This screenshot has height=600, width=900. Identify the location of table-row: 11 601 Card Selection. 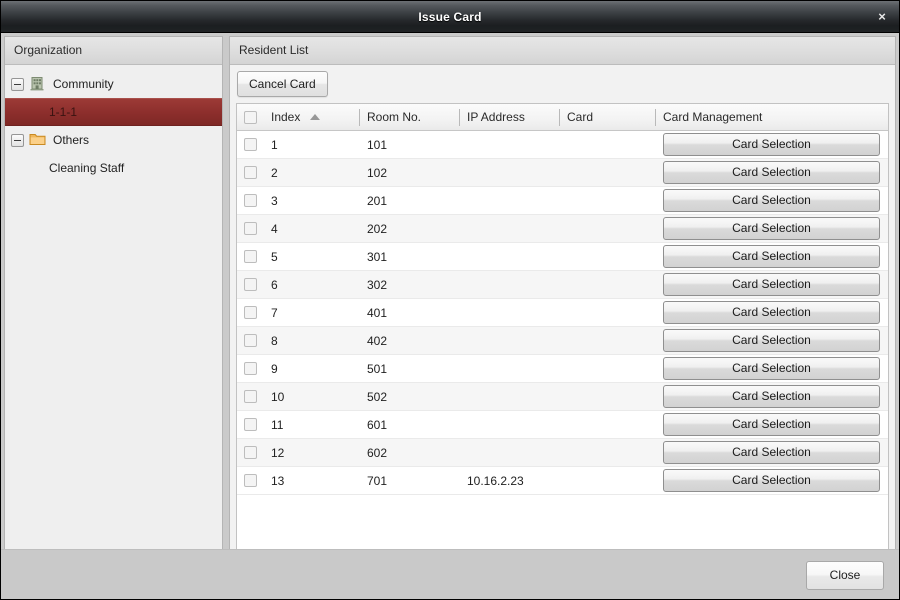
(562, 425).